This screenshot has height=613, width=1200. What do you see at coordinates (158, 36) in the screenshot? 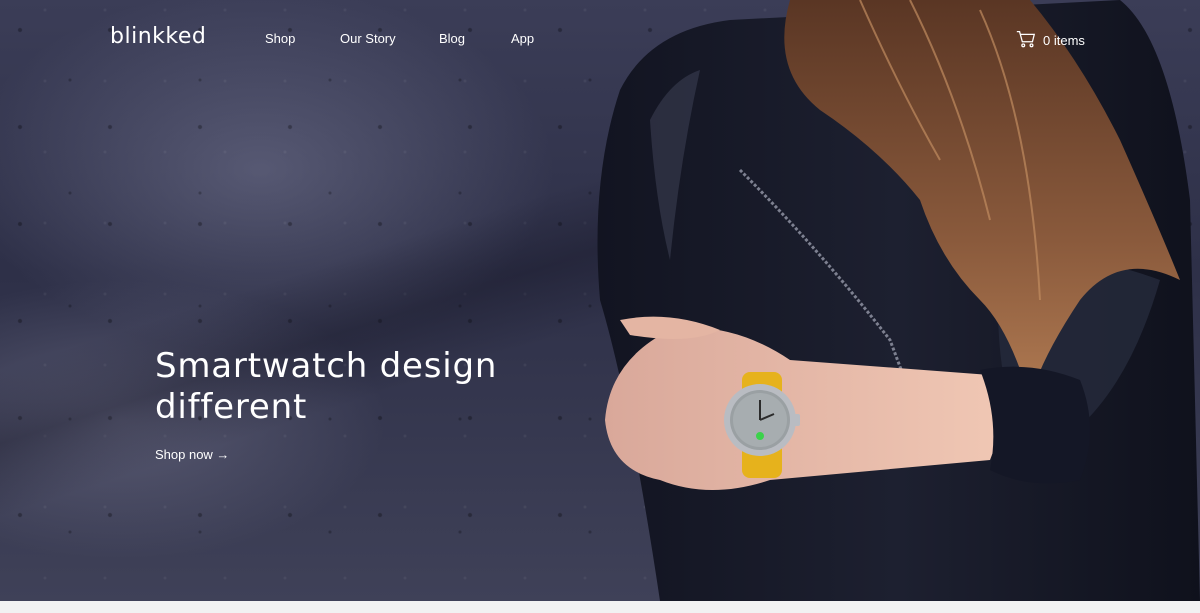
I see `brand-logo: blinkked` at bounding box center [158, 36].